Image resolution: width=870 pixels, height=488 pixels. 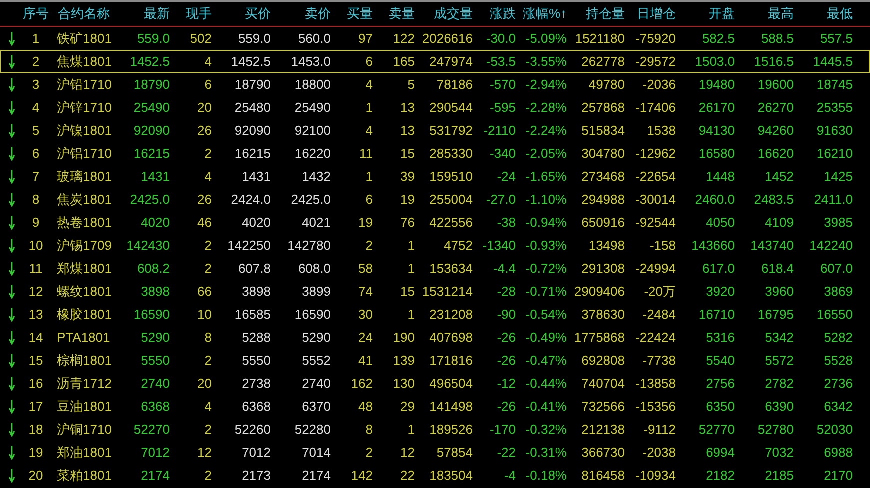 I want to click on table-cell-text: -26, so click(x=506, y=337).